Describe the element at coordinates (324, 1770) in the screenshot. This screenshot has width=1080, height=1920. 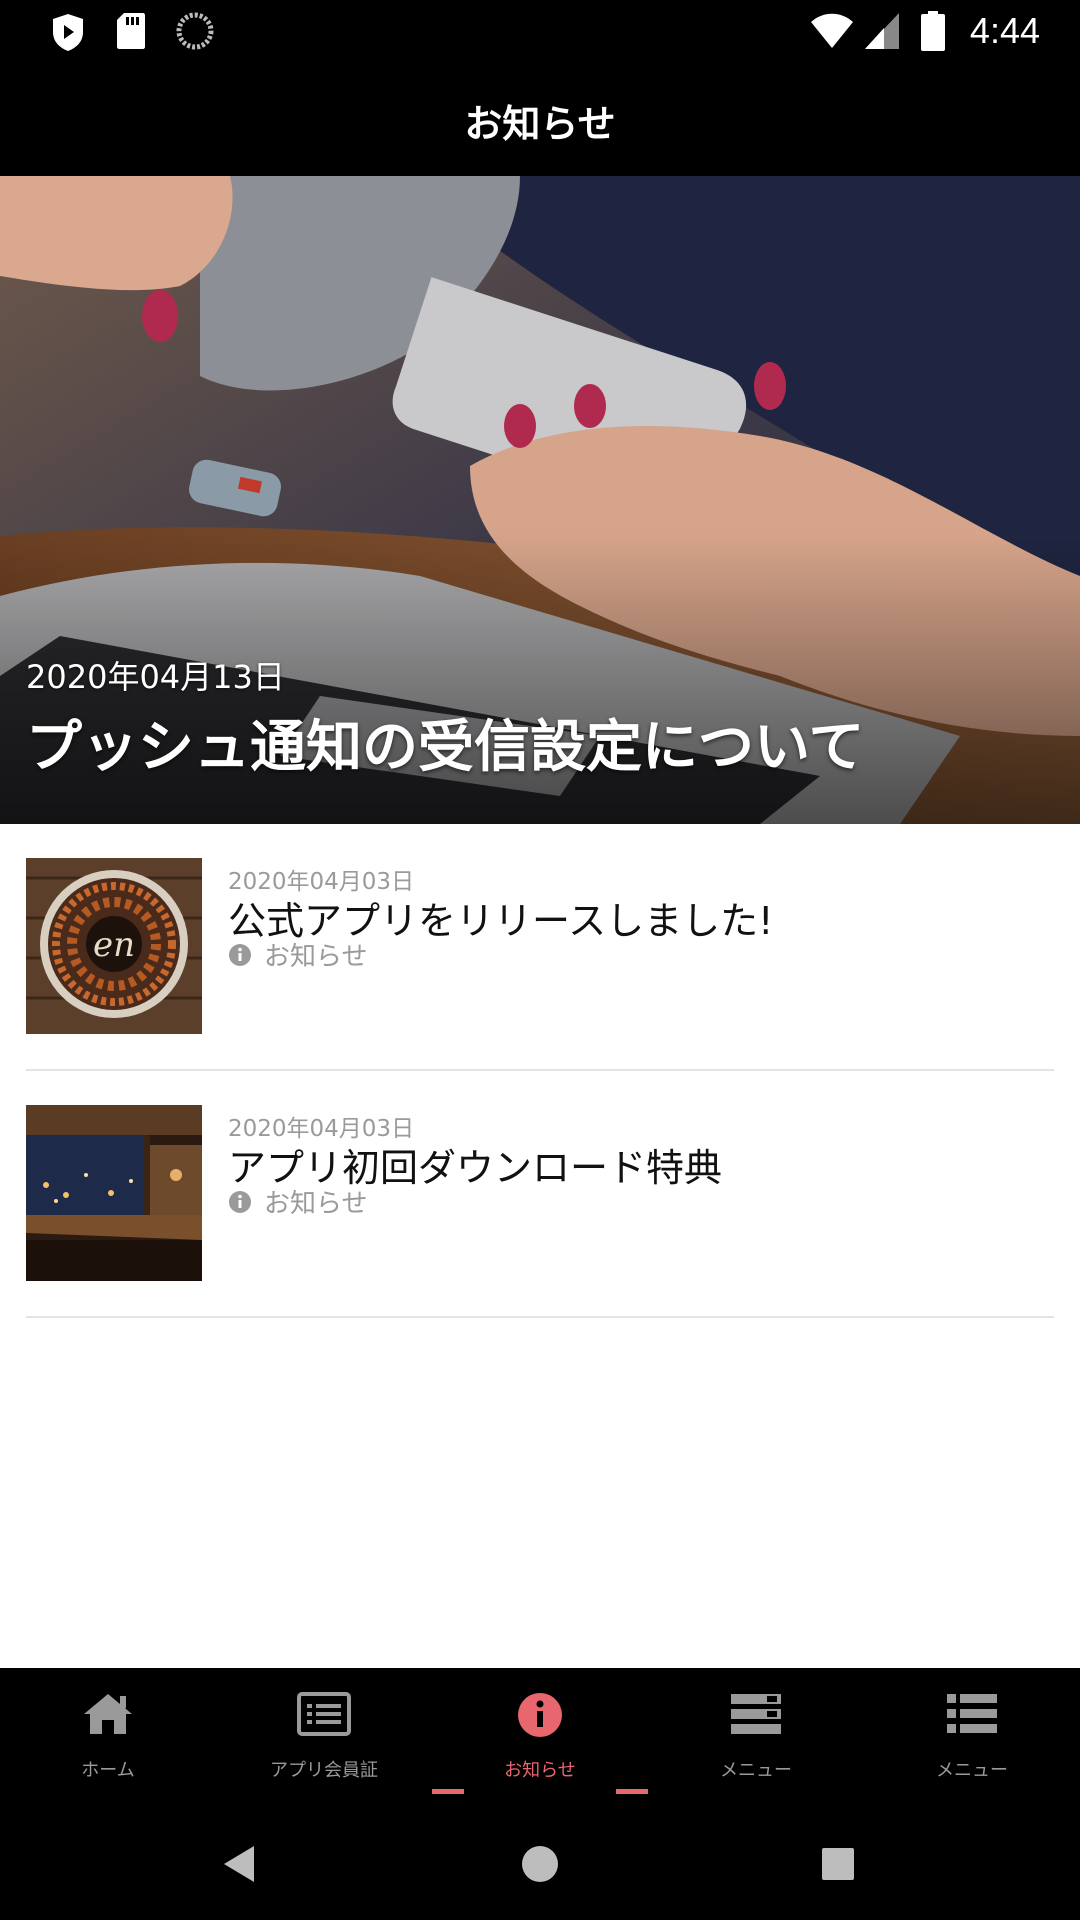
I see `nav-label: アプリ会員証` at that location.